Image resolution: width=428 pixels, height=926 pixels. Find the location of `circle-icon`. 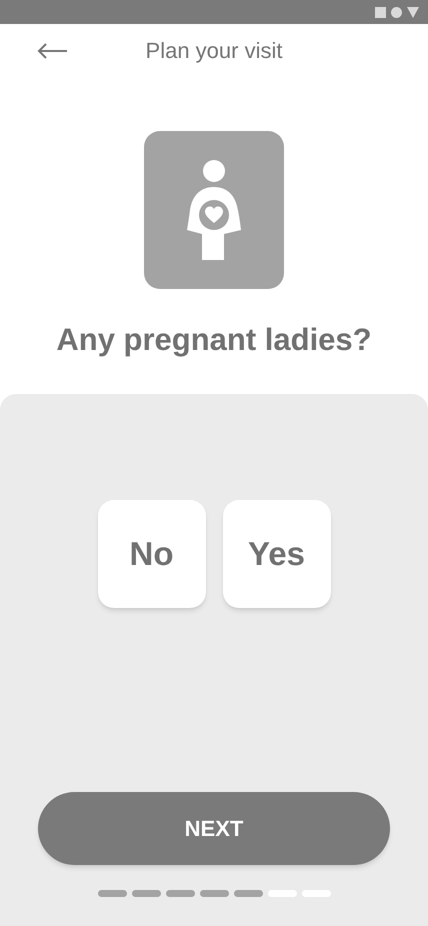

circle-icon is located at coordinates (396, 12).